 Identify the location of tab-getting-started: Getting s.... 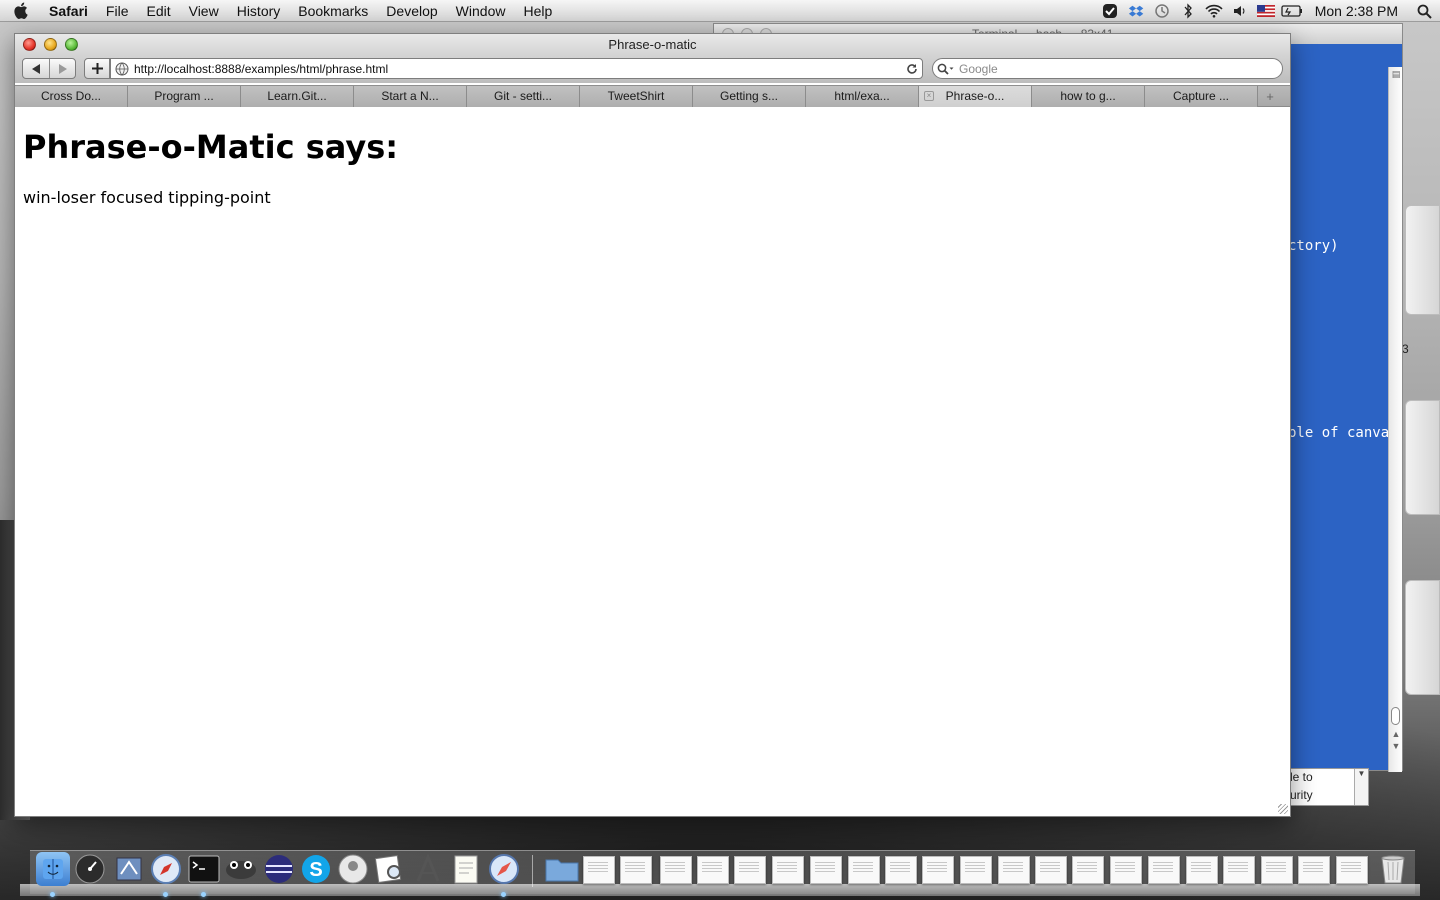
(749, 96).